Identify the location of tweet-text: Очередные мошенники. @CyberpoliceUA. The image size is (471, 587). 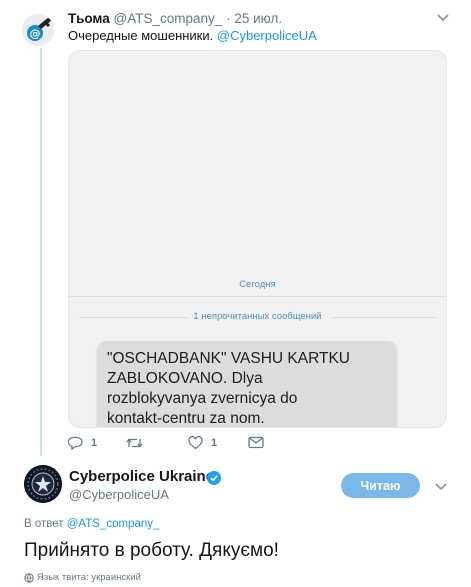
(192, 35).